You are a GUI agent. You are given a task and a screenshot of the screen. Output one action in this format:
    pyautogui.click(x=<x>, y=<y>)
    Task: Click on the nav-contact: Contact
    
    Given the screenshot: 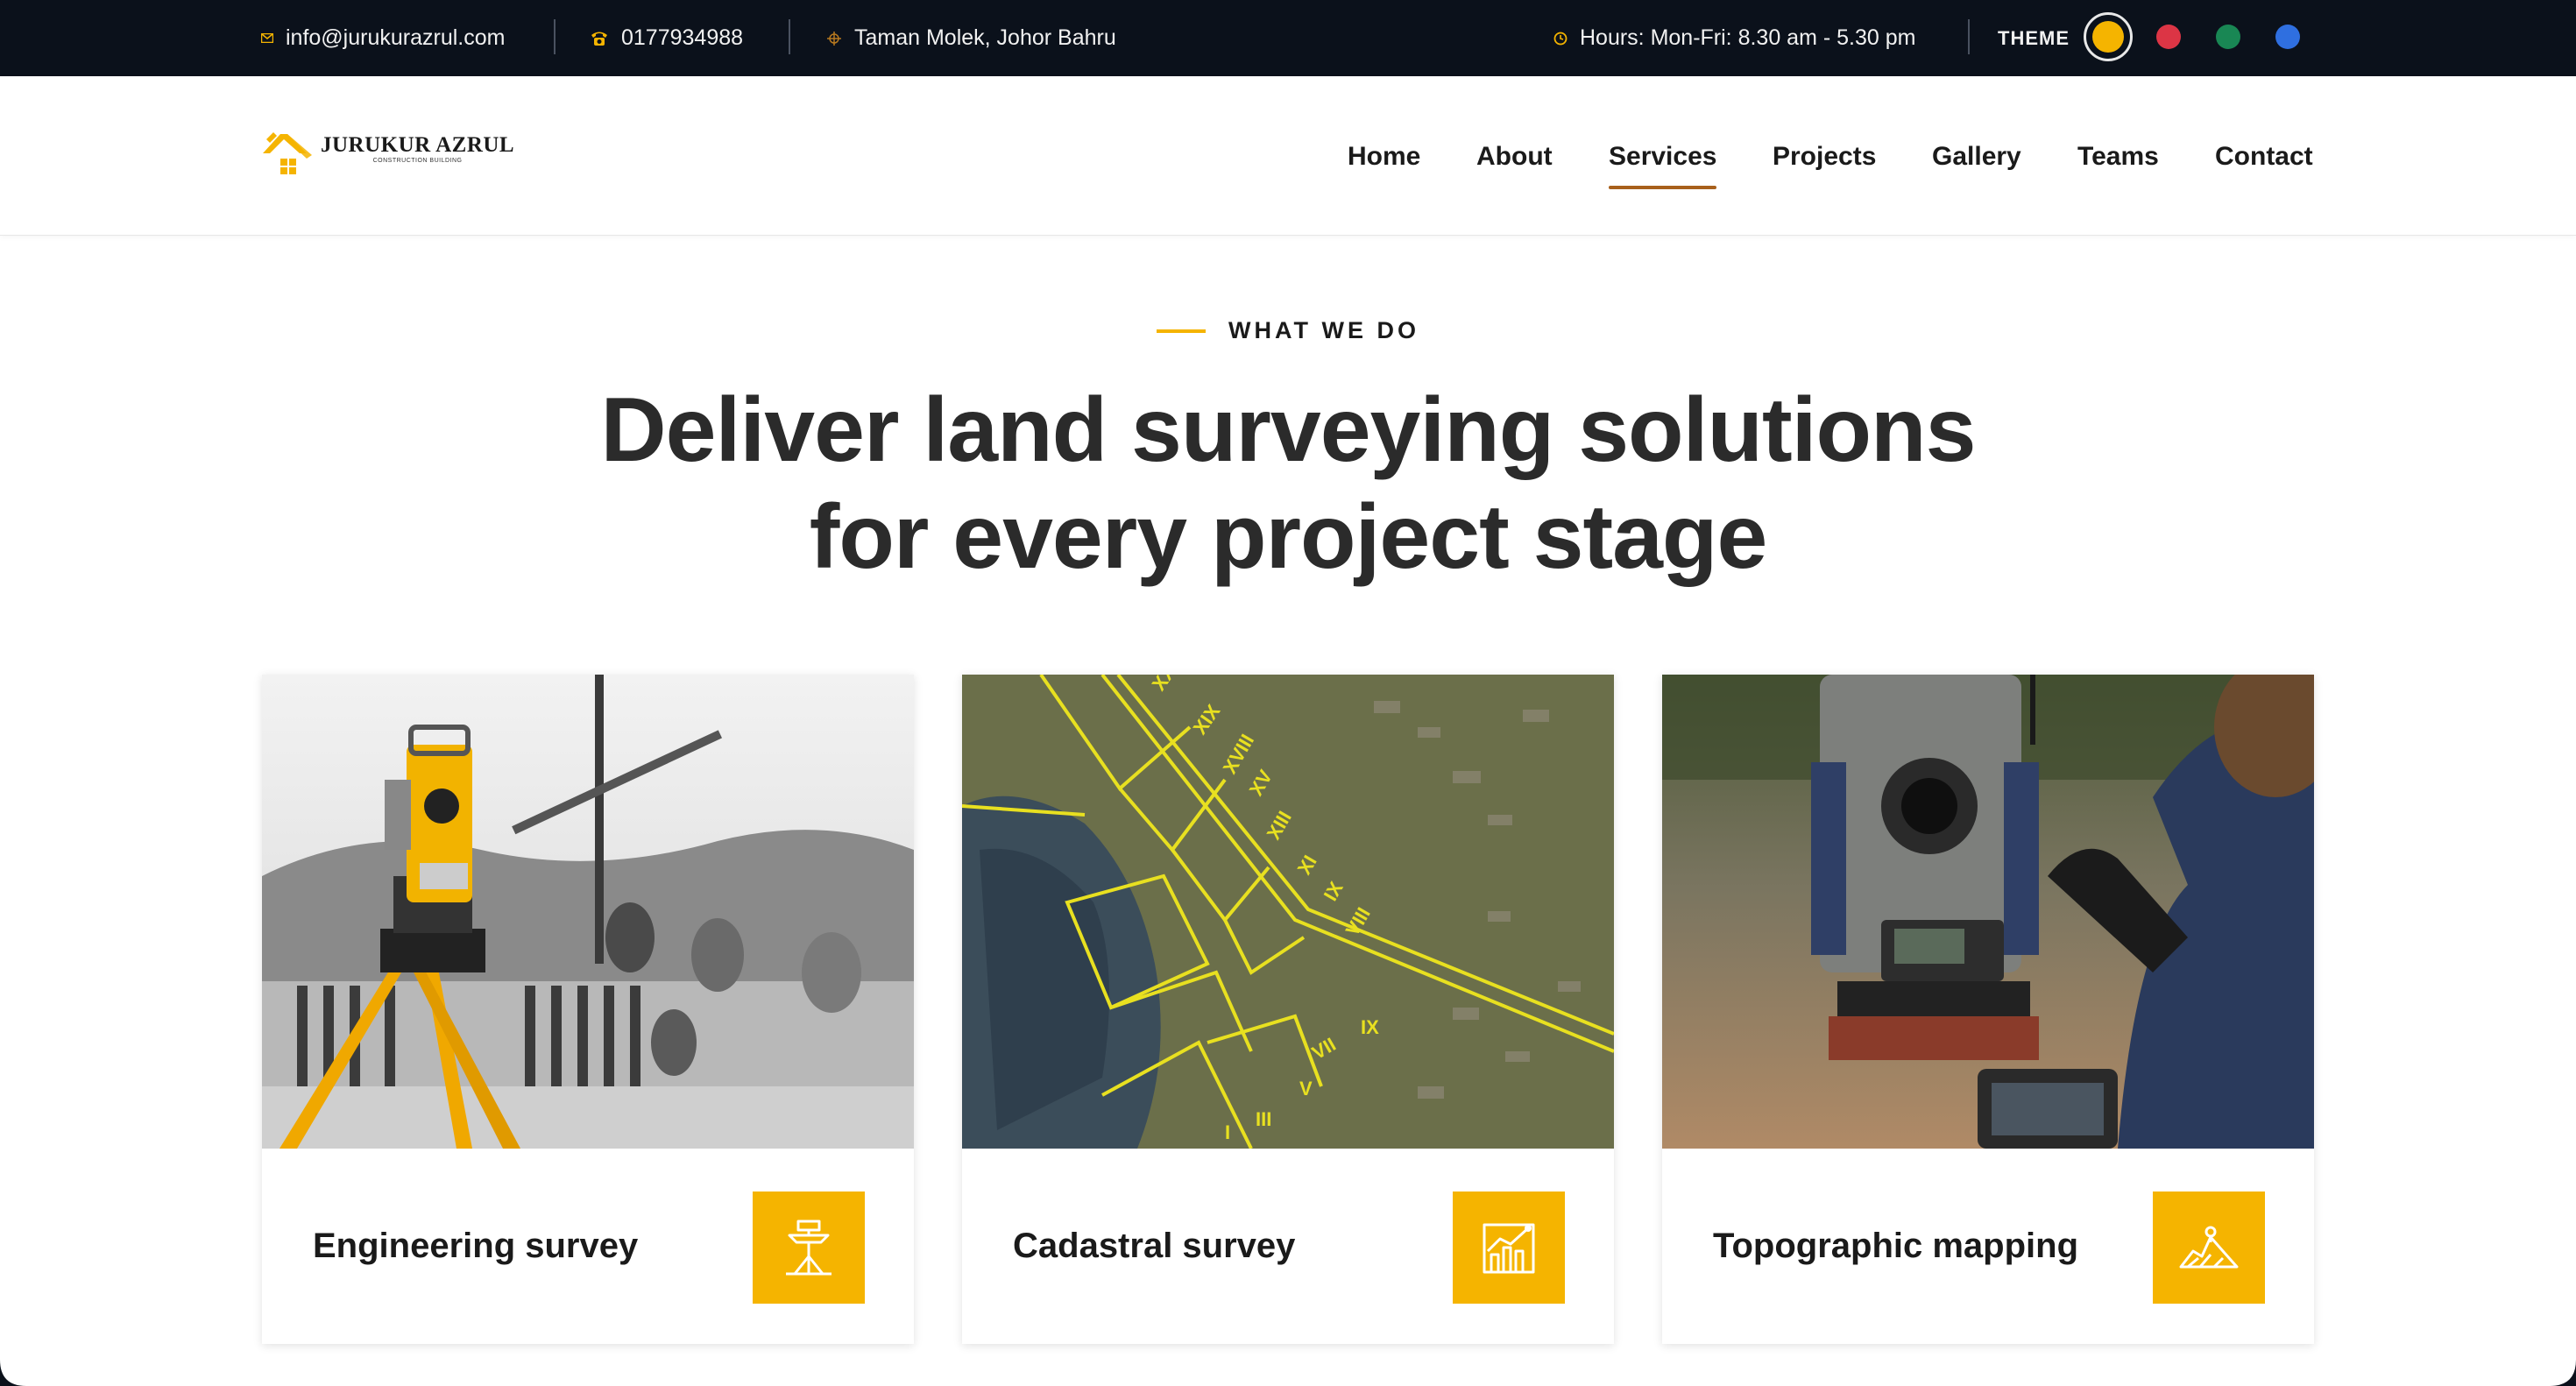 What is the action you would take?
    pyautogui.click(x=2264, y=157)
    